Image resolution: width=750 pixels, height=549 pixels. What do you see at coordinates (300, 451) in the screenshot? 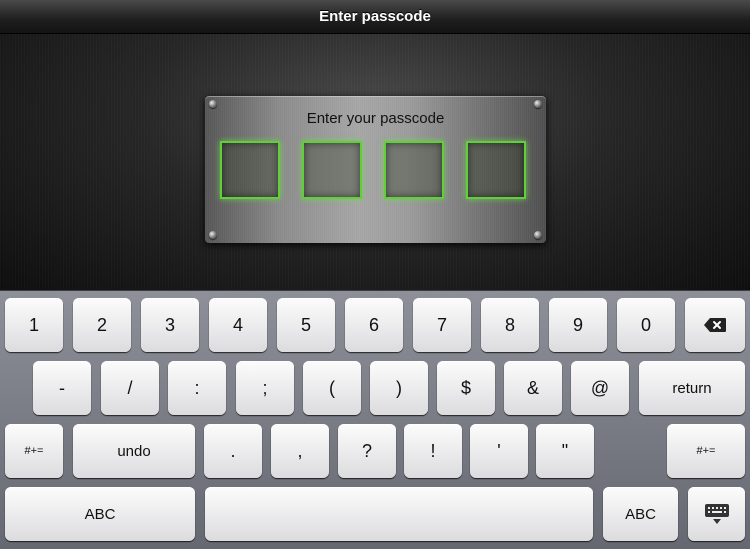
I see `key-comma: ,` at bounding box center [300, 451].